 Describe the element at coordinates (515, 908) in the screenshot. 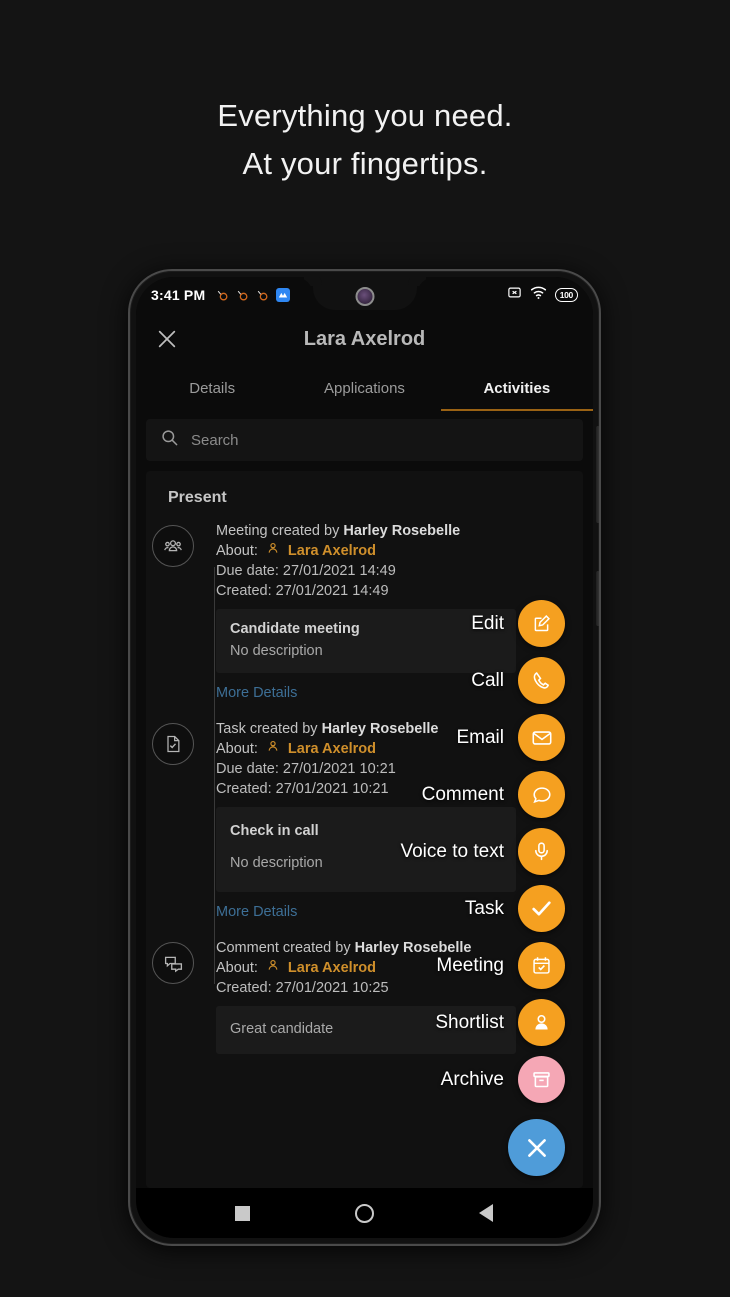

I see `speed-dial-item-task: Task` at that location.